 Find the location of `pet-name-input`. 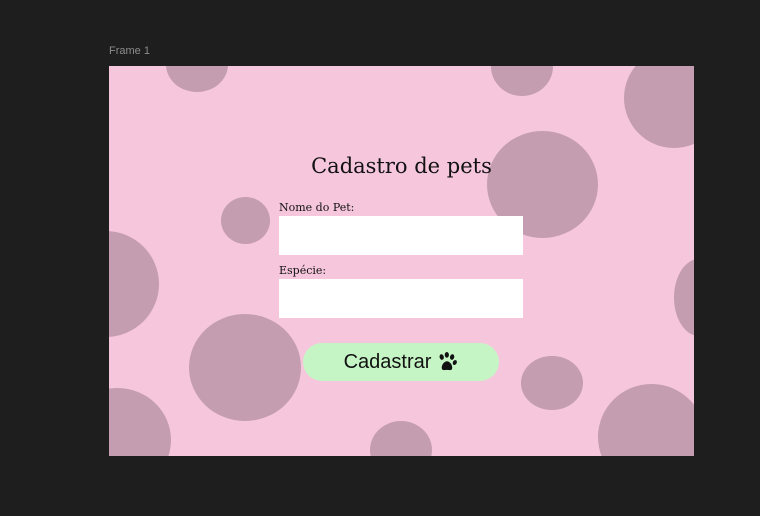

pet-name-input is located at coordinates (401, 235).